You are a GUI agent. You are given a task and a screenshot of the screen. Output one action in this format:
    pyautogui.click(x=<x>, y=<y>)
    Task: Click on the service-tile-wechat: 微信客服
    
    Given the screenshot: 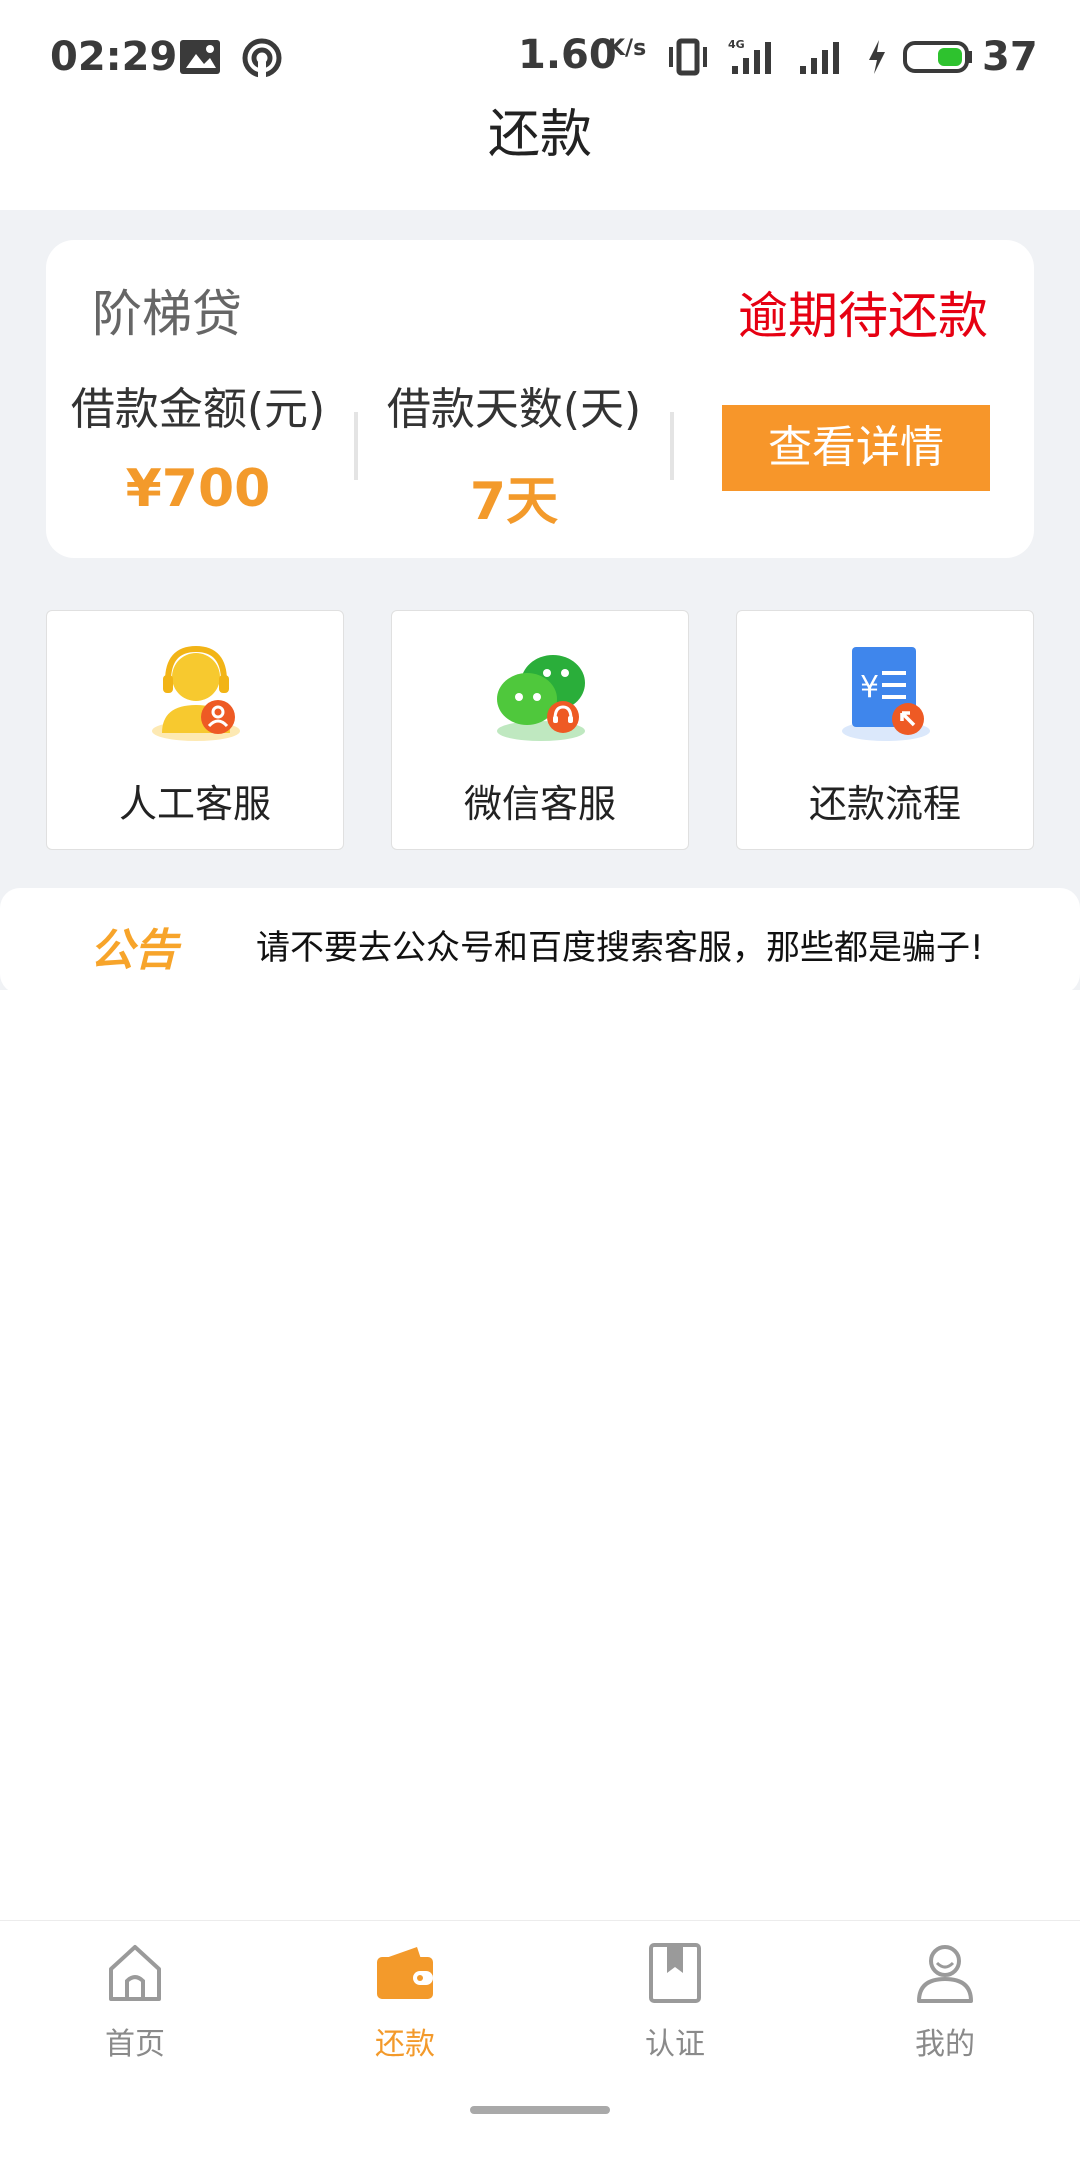 What is the action you would take?
    pyautogui.click(x=540, y=730)
    